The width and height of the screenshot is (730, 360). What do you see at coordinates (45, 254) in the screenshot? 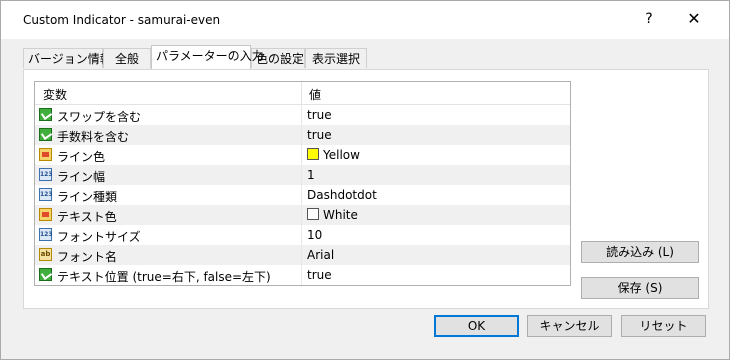
I see `string-param-icon: ab` at bounding box center [45, 254].